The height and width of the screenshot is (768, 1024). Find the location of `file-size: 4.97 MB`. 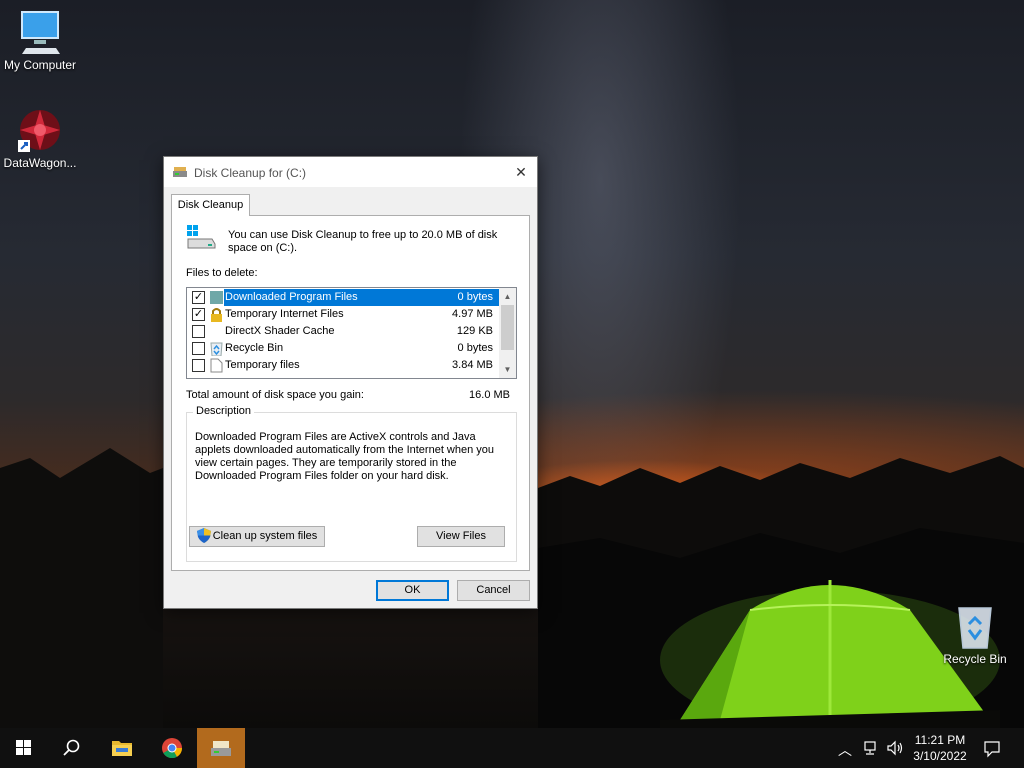

file-size: 4.97 MB is located at coordinates (472, 314).